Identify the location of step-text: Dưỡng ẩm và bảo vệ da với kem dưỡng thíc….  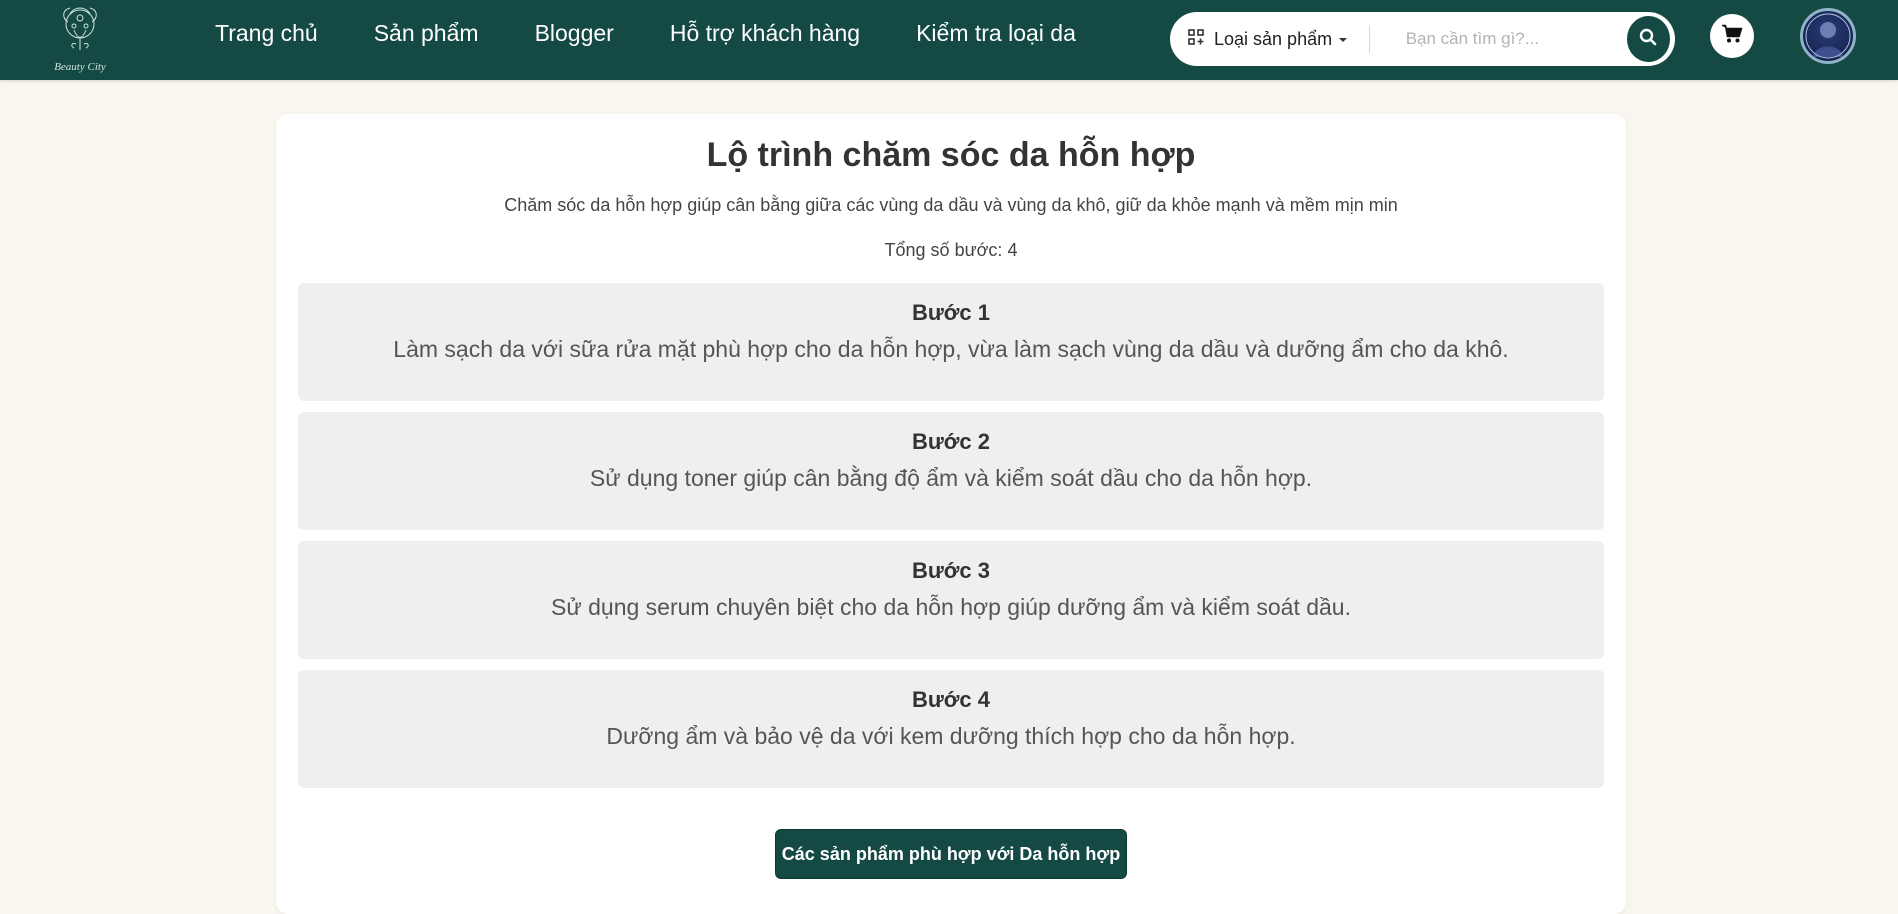
(951, 736).